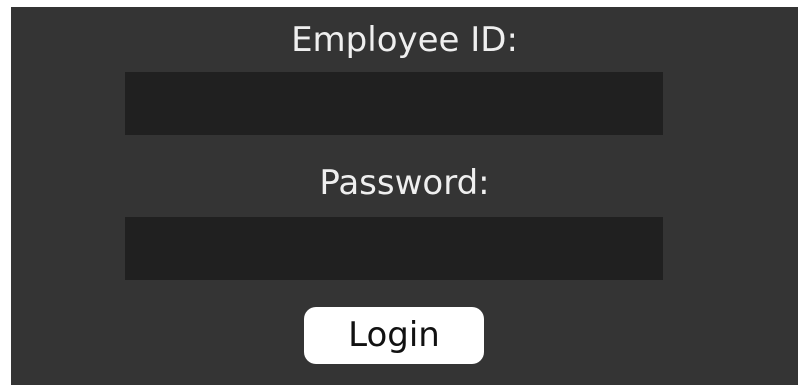 This screenshot has width=798, height=385. What do you see at coordinates (394, 103) in the screenshot?
I see `employee-id-input` at bounding box center [394, 103].